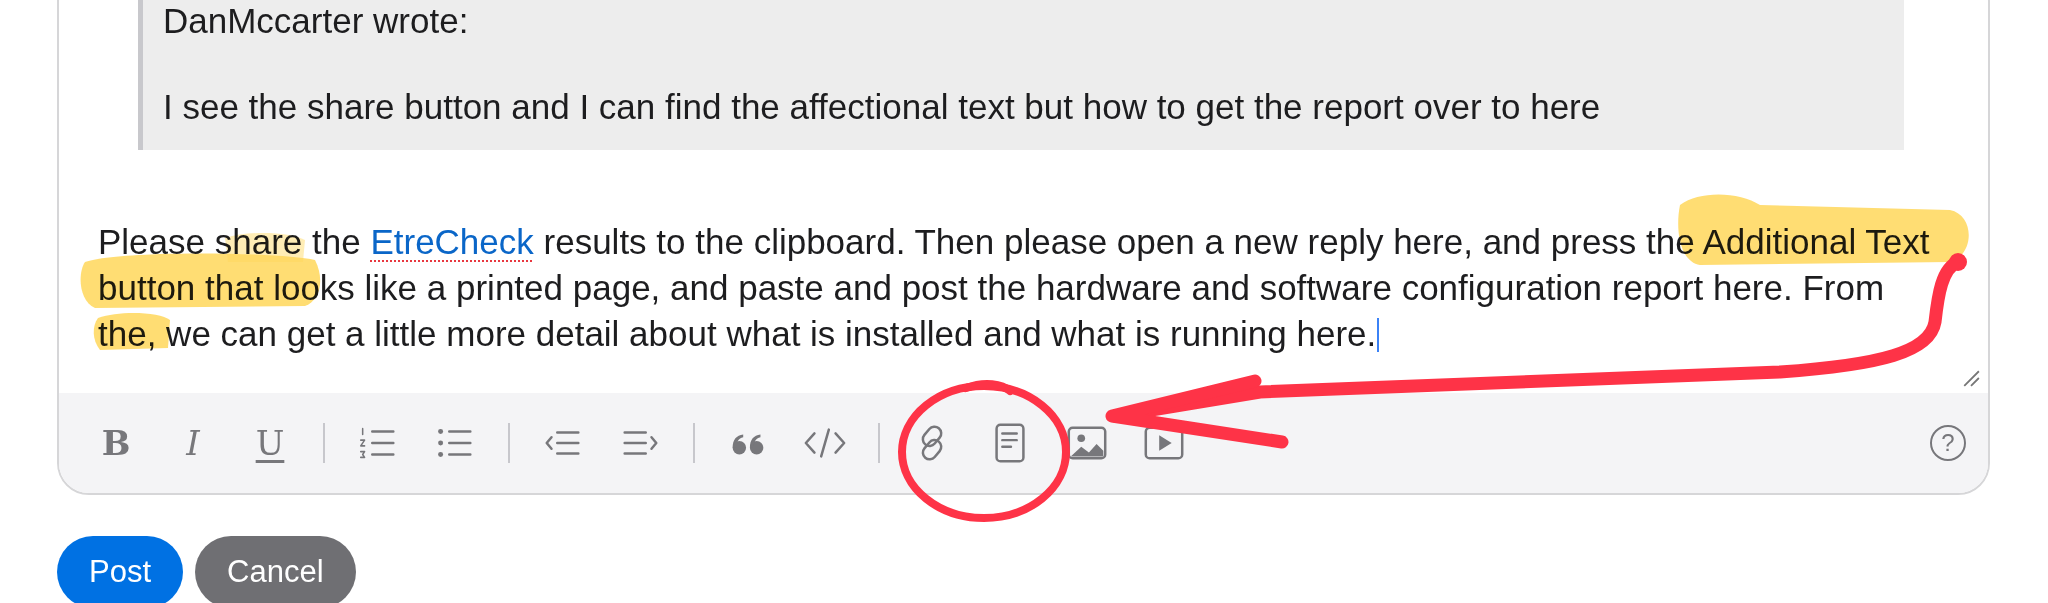 This screenshot has height=603, width=2048. Describe the element at coordinates (270, 443) in the screenshot. I see `underline-button: U` at that location.